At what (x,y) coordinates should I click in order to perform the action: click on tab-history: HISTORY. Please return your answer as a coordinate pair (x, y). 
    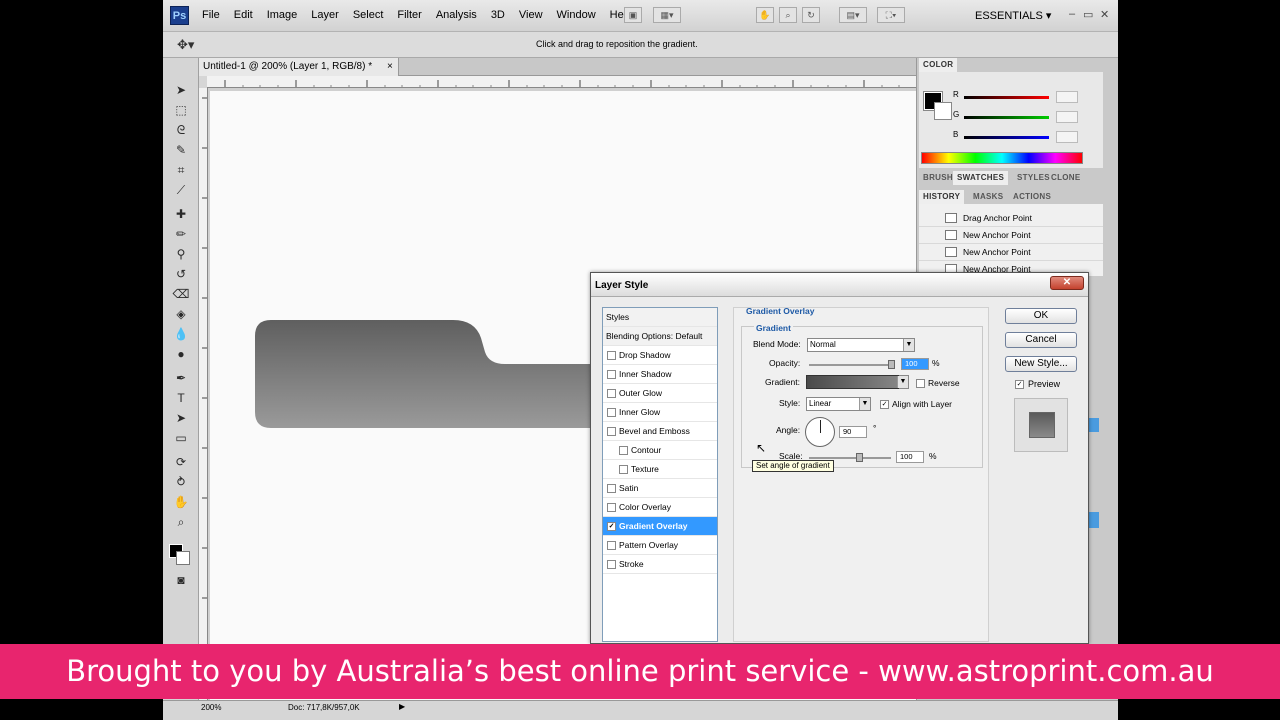
    Looking at the image, I should click on (942, 197).